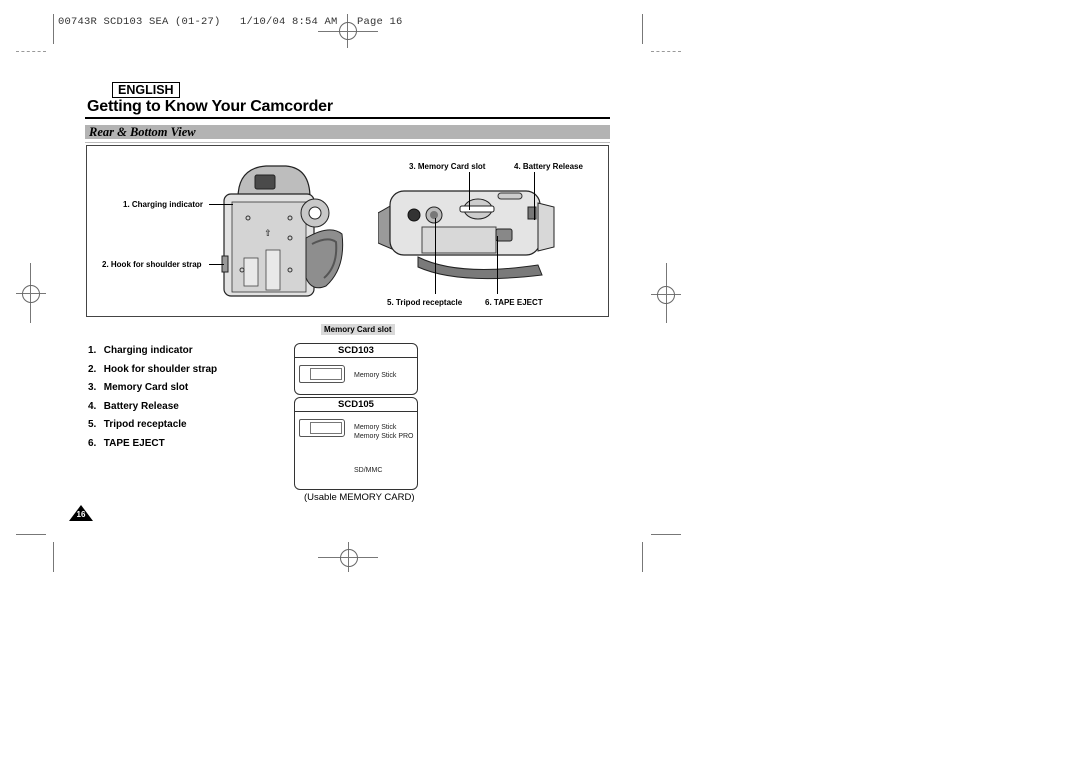 This screenshot has height=763, width=1080. What do you see at coordinates (126, 443) in the screenshot?
I see `list-item: 6. TAPE EJECT` at bounding box center [126, 443].